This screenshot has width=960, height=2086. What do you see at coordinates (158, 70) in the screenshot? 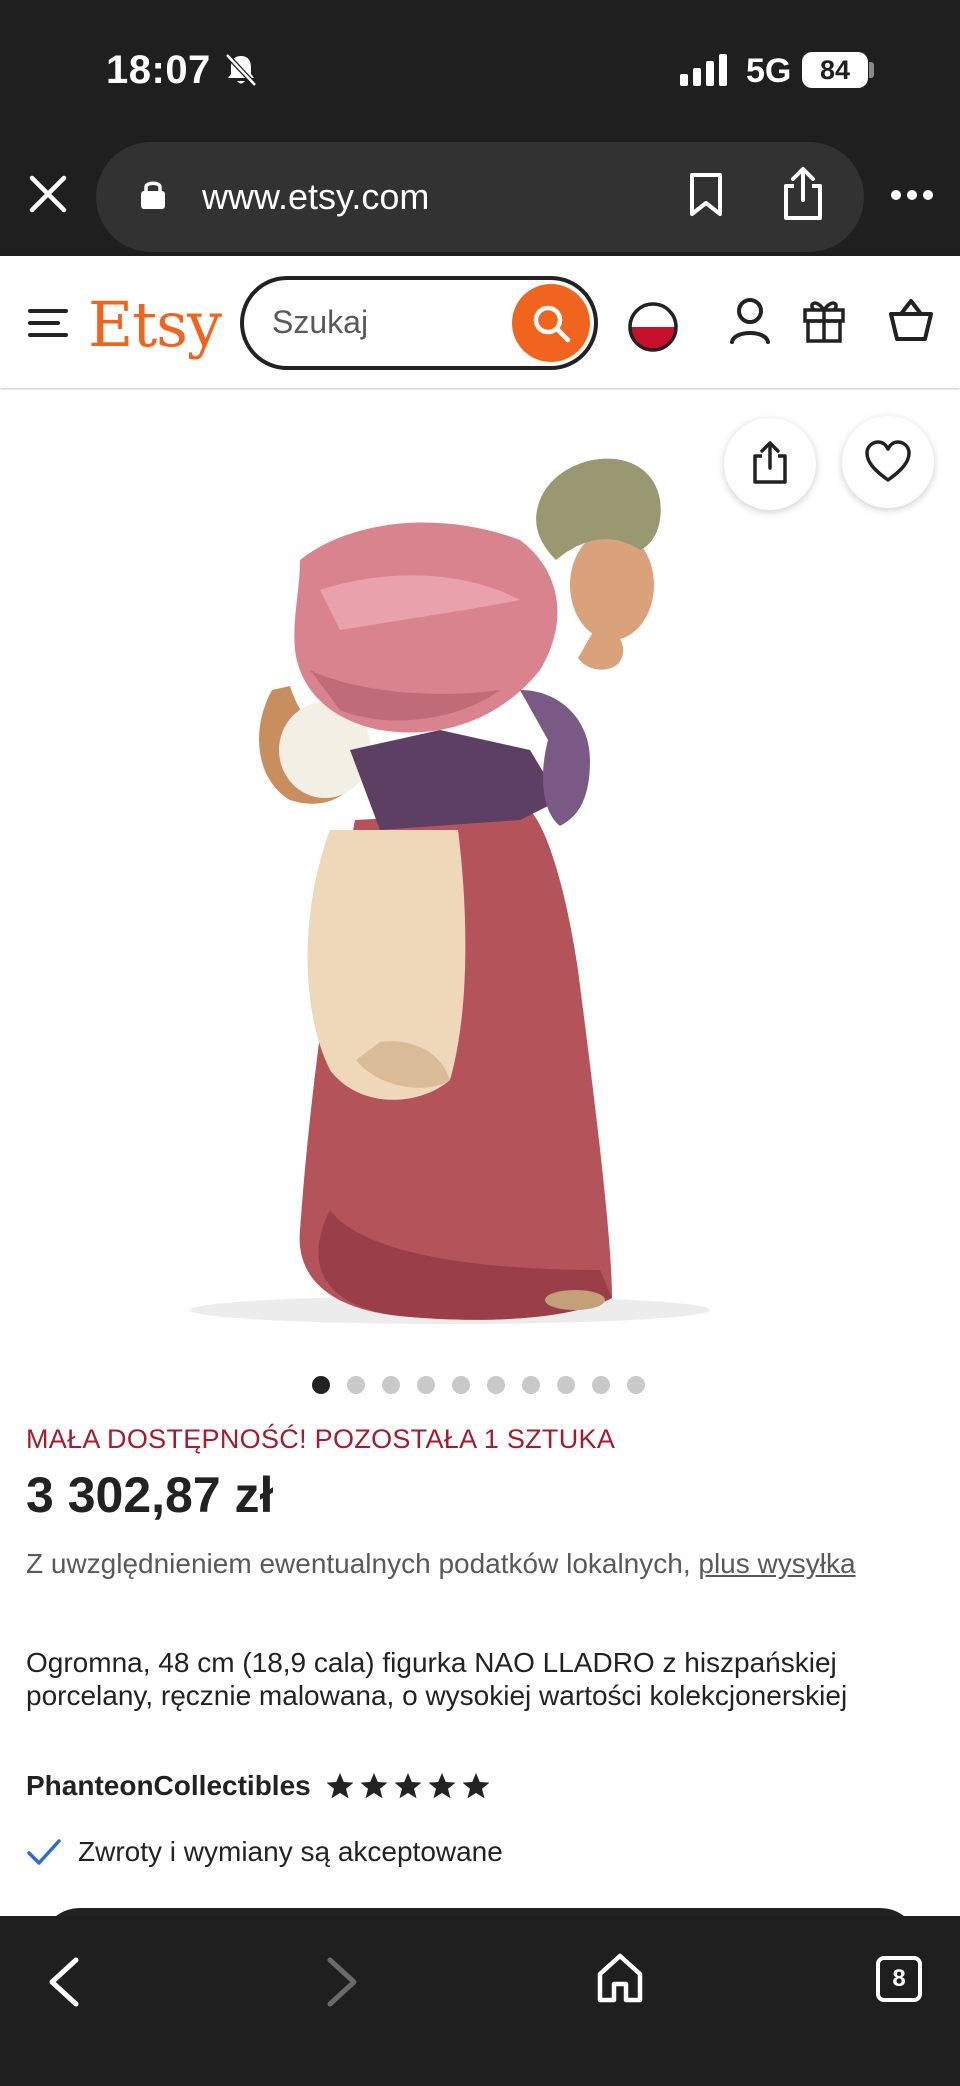
I see `status-time: 18:07` at bounding box center [158, 70].